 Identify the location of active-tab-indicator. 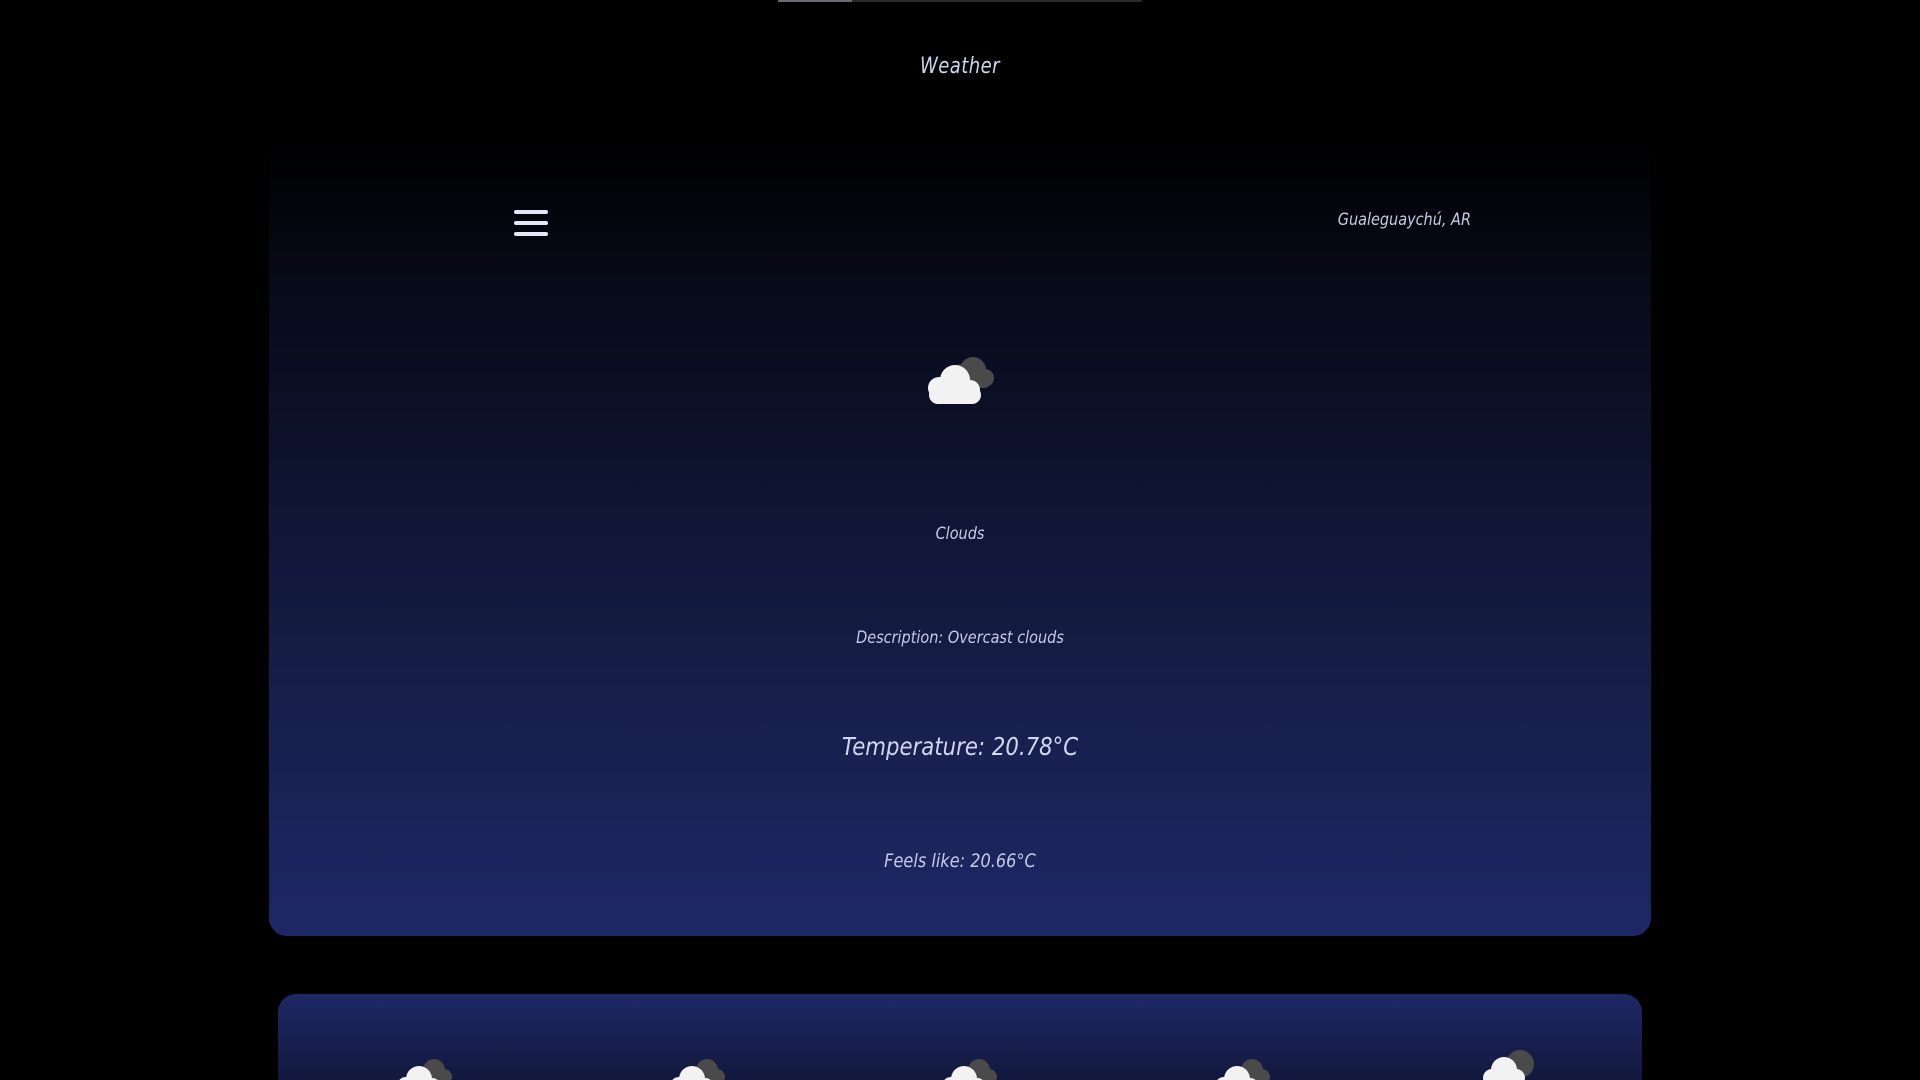
(815, 1).